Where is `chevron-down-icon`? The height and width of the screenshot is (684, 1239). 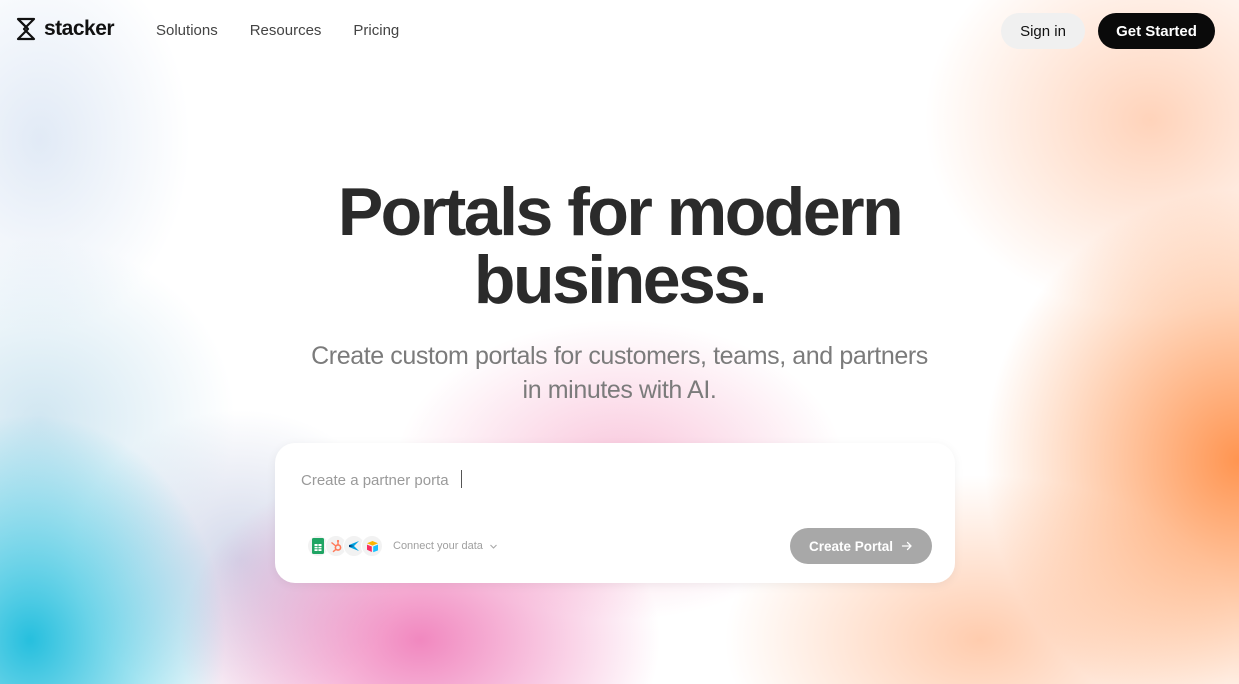
chevron-down-icon is located at coordinates (493, 546).